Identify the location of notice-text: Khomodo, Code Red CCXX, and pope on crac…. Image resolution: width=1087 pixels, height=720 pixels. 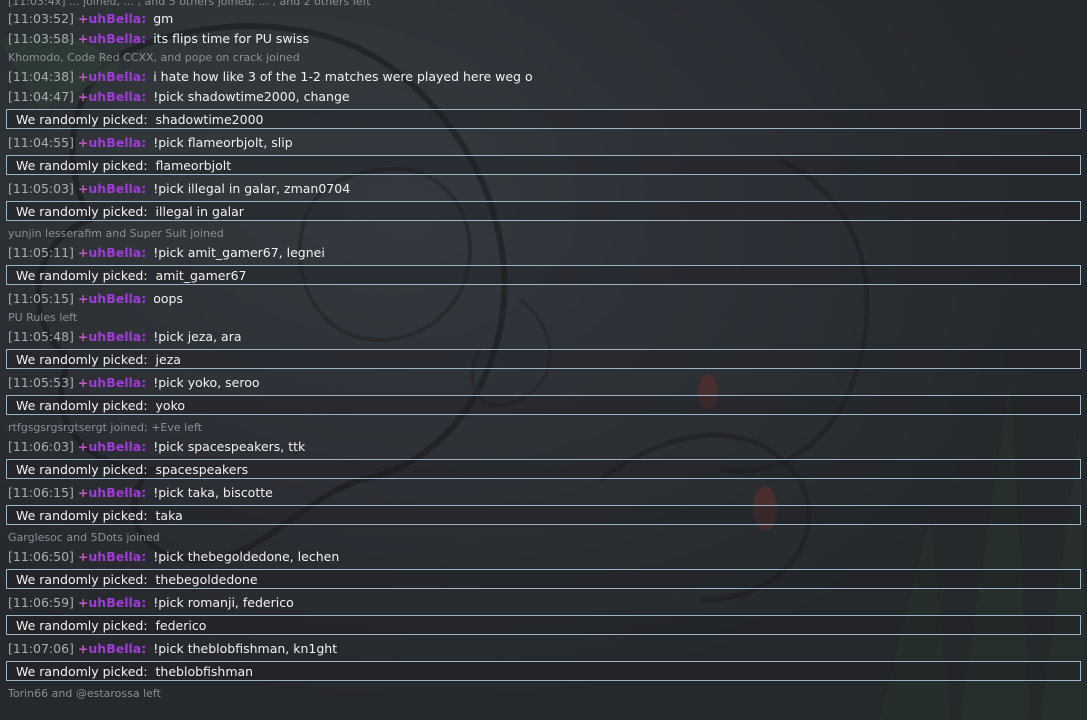
(154, 57).